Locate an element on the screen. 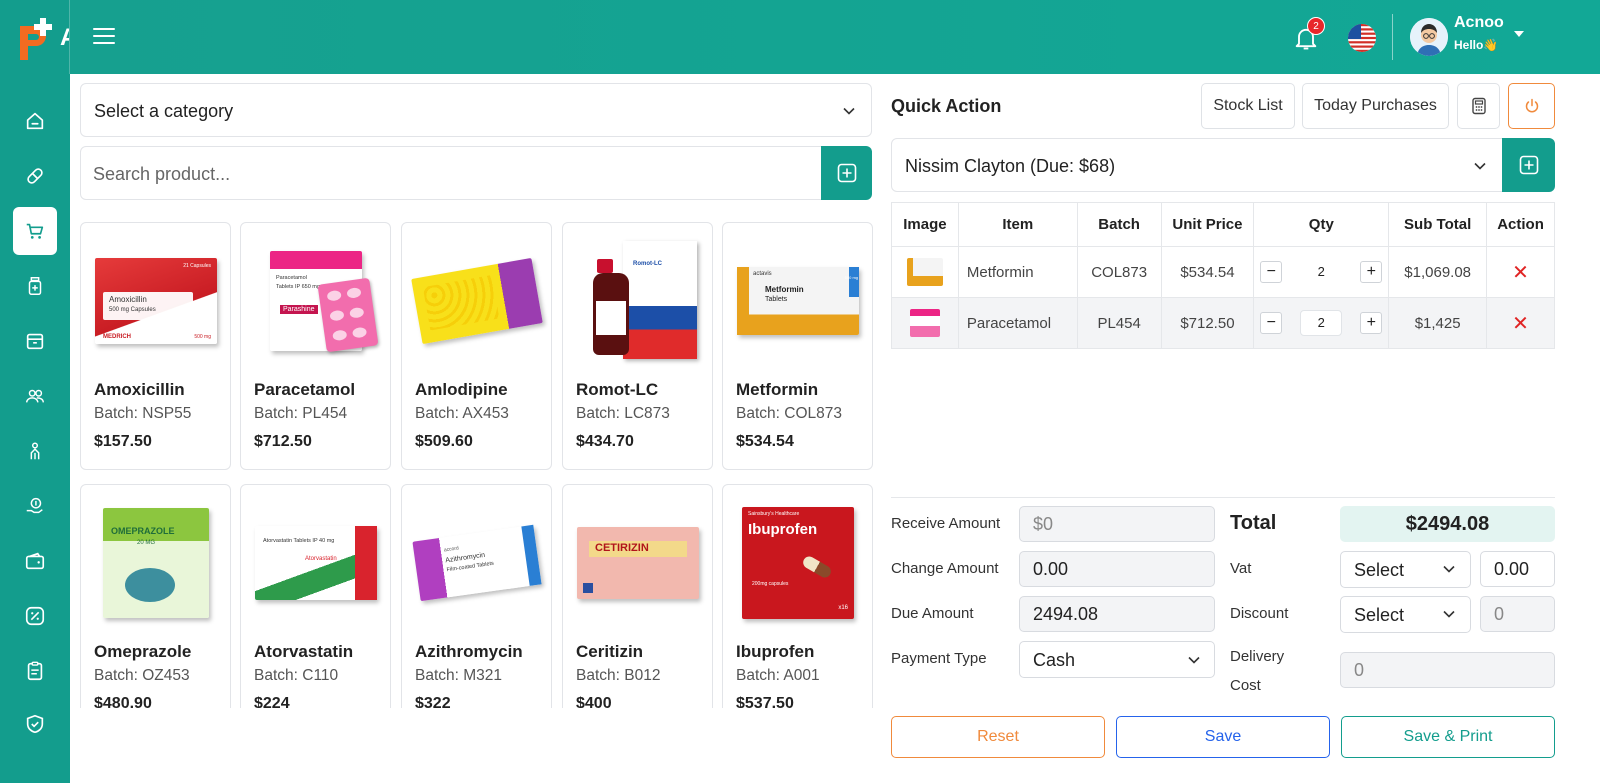 The height and width of the screenshot is (783, 1600). avatar is located at coordinates (1429, 37).